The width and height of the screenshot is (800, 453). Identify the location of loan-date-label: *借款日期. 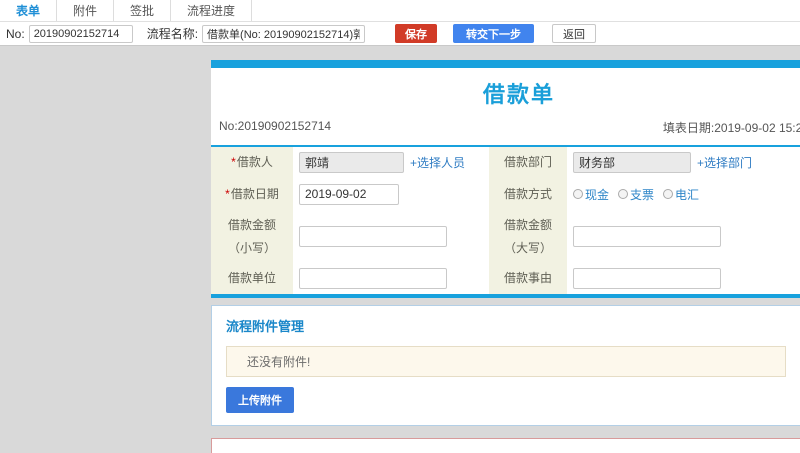
(252, 193).